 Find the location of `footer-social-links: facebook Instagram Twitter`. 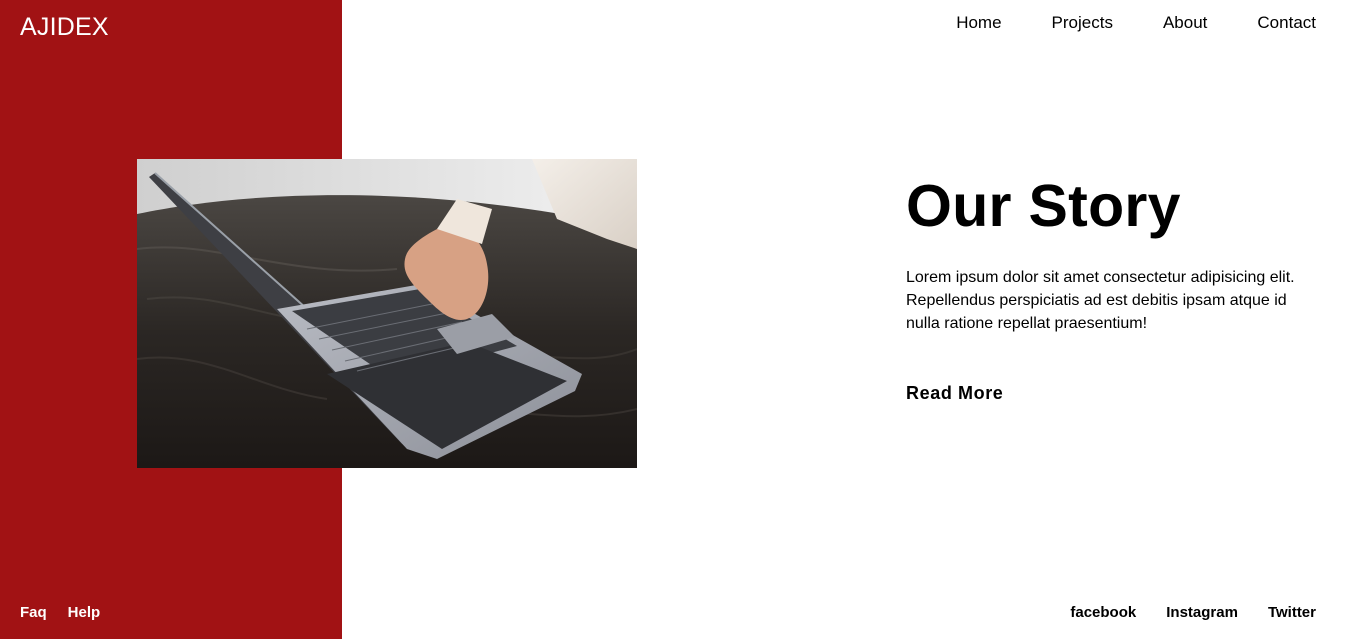

footer-social-links: facebook Instagram Twitter is located at coordinates (1193, 612).